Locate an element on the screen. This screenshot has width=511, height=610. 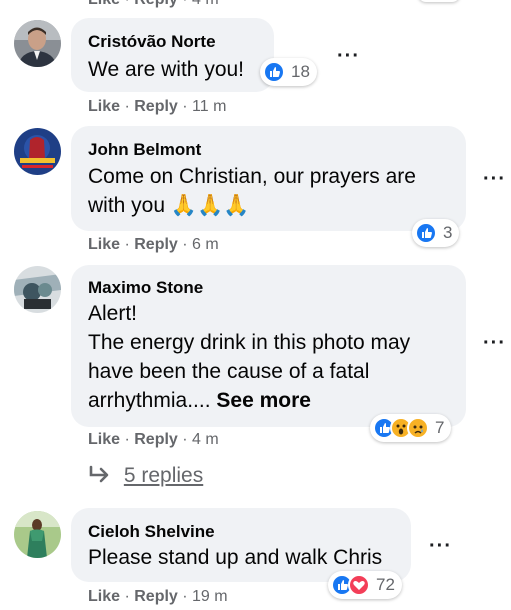
comment-meta: Like · Reply · 11 m is located at coordinates (157, 106).